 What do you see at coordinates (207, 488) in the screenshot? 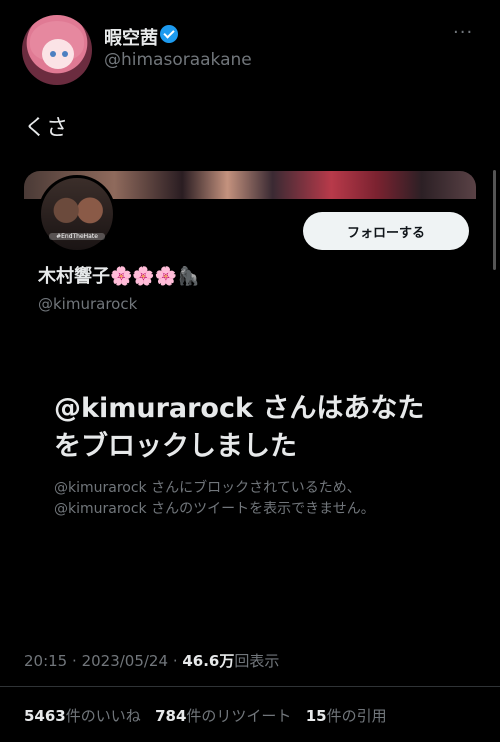
I see `blocked-description-line: @kimurarock さんにブロックされているため、` at bounding box center [207, 488].